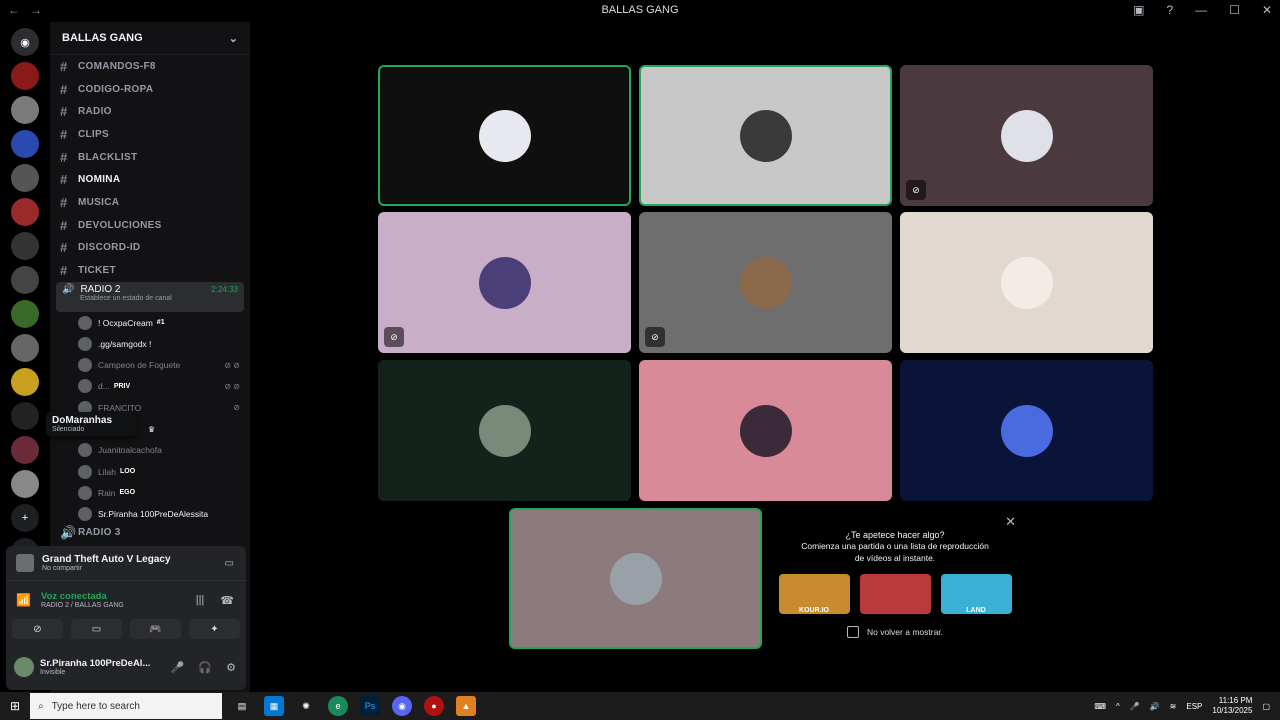 The height and width of the screenshot is (720, 1280). I want to click on minimize-icon: —, so click(1201, 10).